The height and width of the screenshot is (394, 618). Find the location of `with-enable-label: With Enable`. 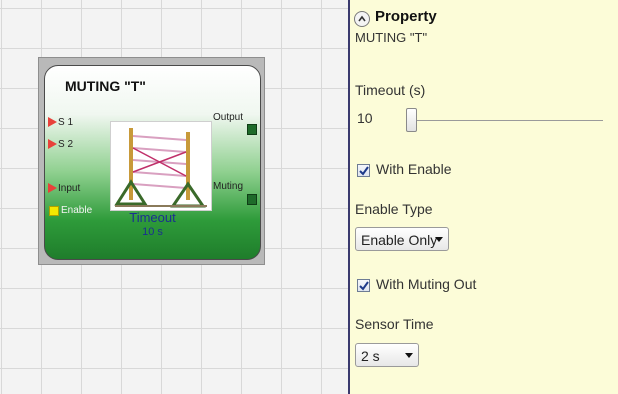

with-enable-label: With Enable is located at coordinates (414, 169).